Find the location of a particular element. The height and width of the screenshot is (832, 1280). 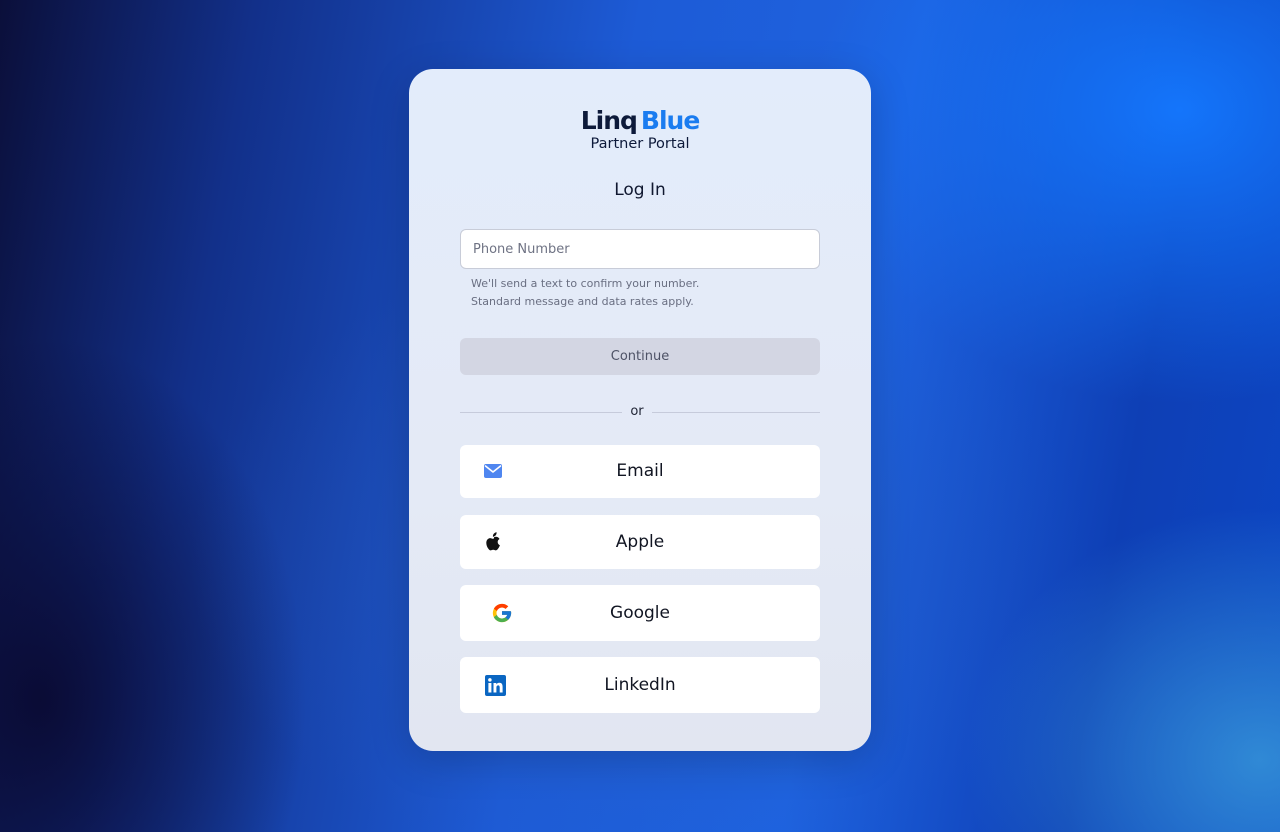

or-divider: or is located at coordinates (640, 412).